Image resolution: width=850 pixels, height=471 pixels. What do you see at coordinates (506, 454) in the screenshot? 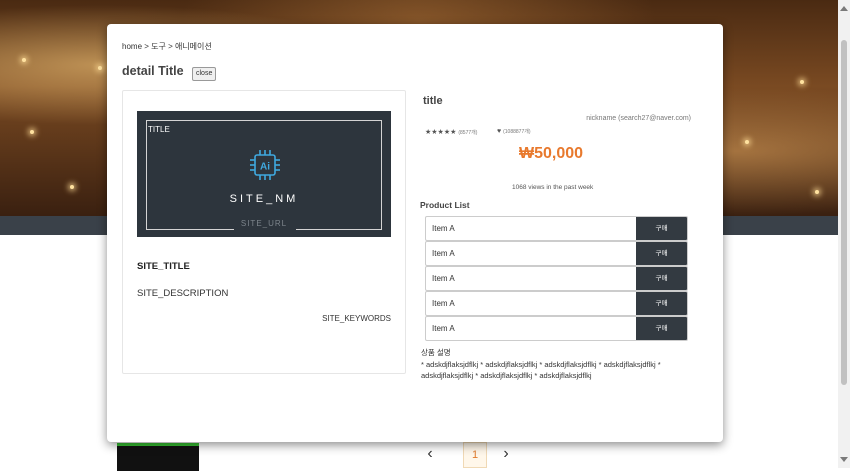
I see `pagination-next-button: ›` at bounding box center [506, 454].